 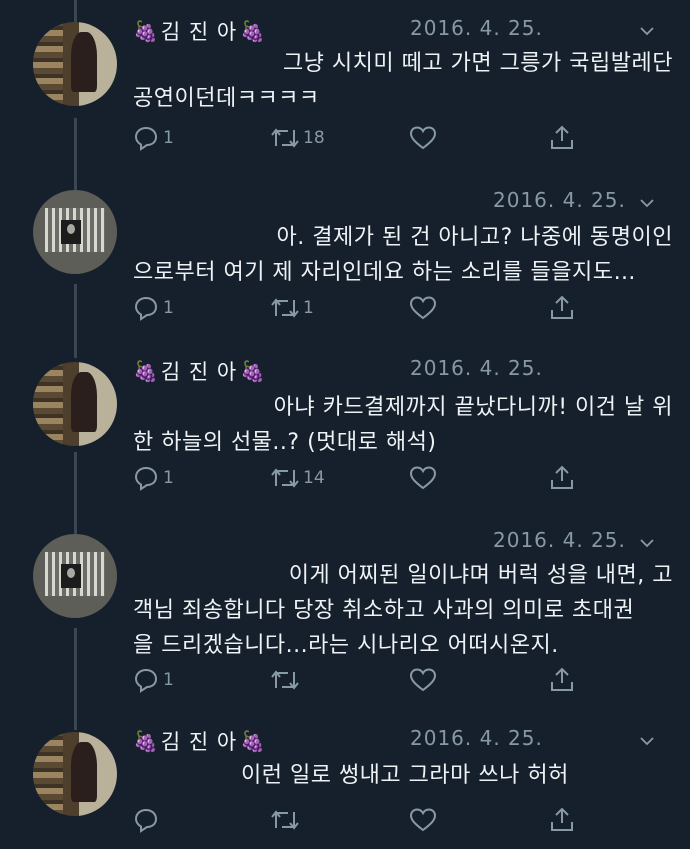 I want to click on tweet-text: 이런 일로 썽내고 그라마 쓰나 허허, so click(x=403, y=775).